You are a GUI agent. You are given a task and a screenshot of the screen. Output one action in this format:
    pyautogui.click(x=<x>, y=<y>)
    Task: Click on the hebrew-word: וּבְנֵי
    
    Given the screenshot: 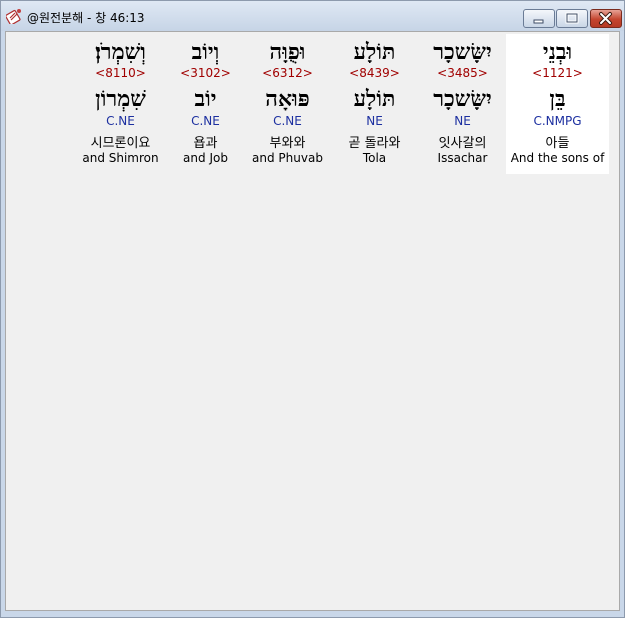 What is the action you would take?
    pyautogui.click(x=557, y=52)
    